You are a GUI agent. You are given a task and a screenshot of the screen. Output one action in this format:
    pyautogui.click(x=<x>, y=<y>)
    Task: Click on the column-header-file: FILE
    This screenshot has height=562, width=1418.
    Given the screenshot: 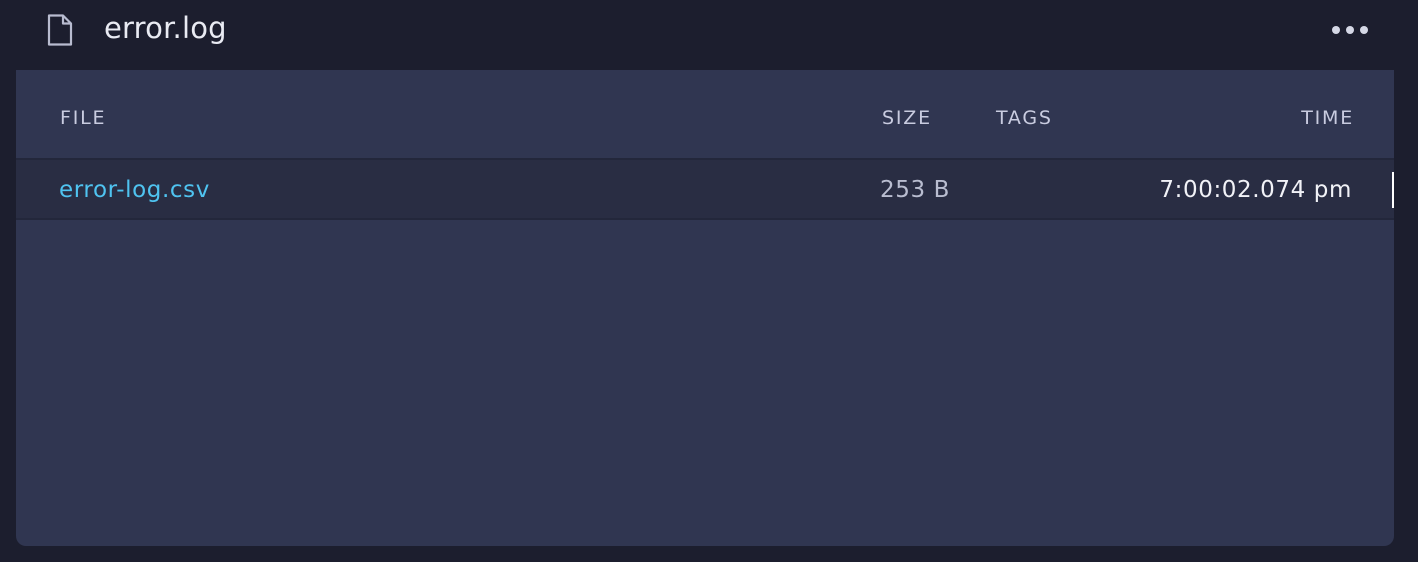 What is the action you would take?
    pyautogui.click(x=83, y=118)
    